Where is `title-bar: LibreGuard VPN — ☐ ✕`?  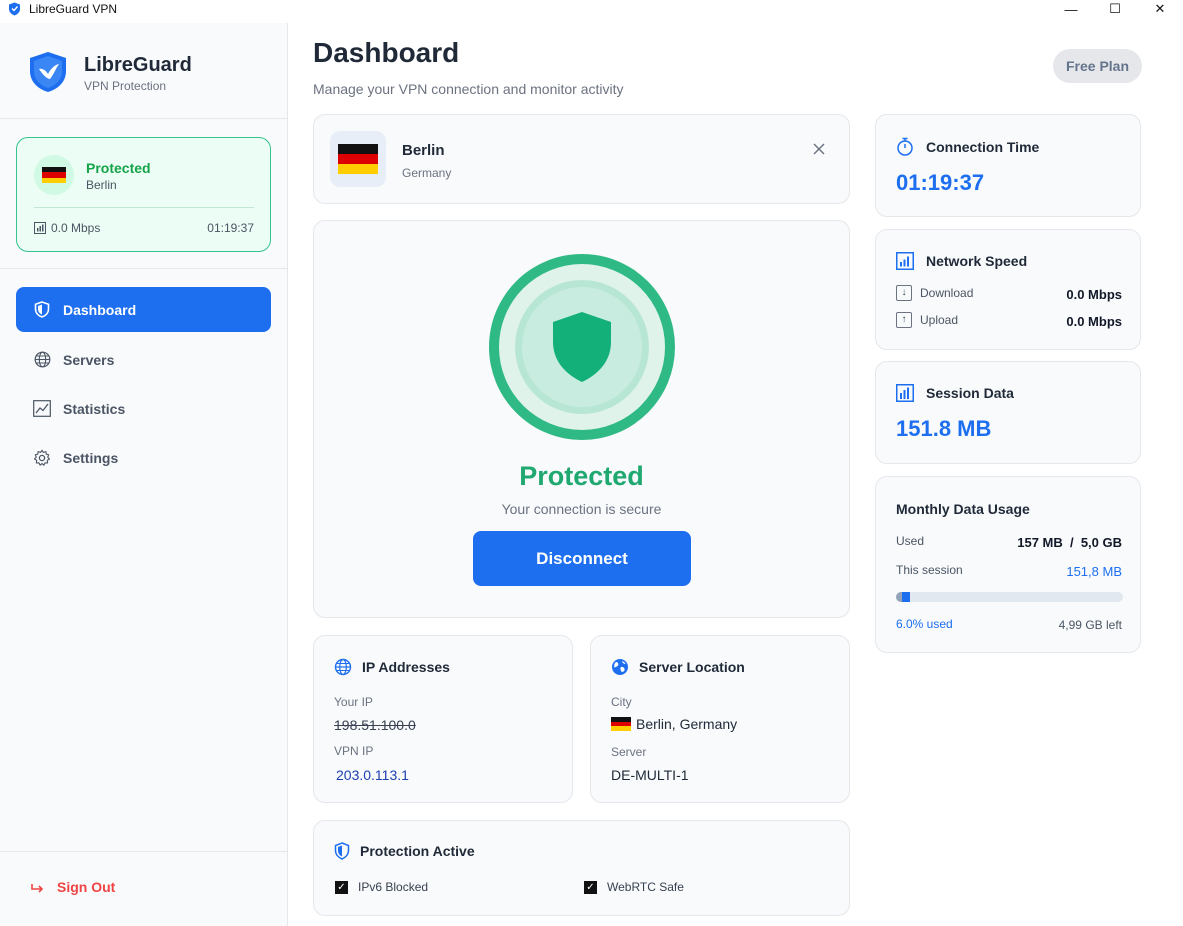
title-bar: LibreGuard VPN — ☐ ✕ is located at coordinates (591, 9).